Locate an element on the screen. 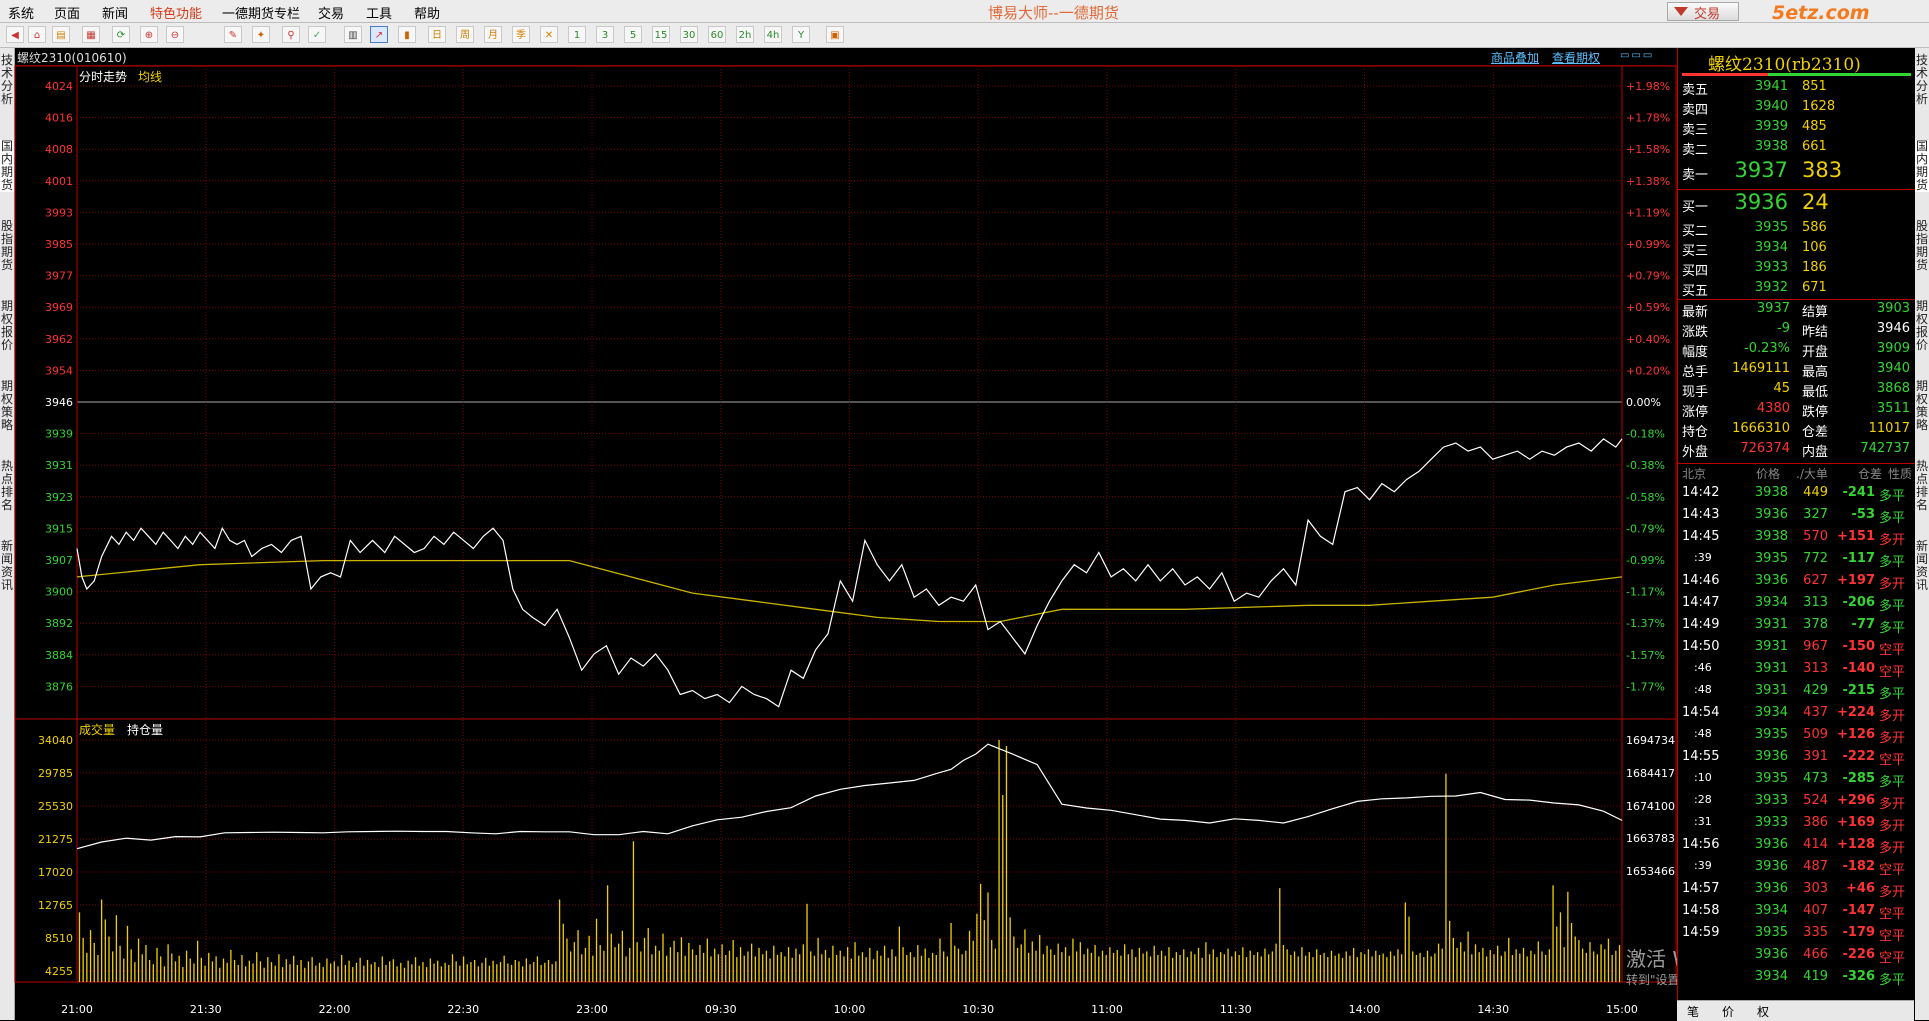 This screenshot has width=1929, height=1021. tick-volume: 303 is located at coordinates (1815, 888).